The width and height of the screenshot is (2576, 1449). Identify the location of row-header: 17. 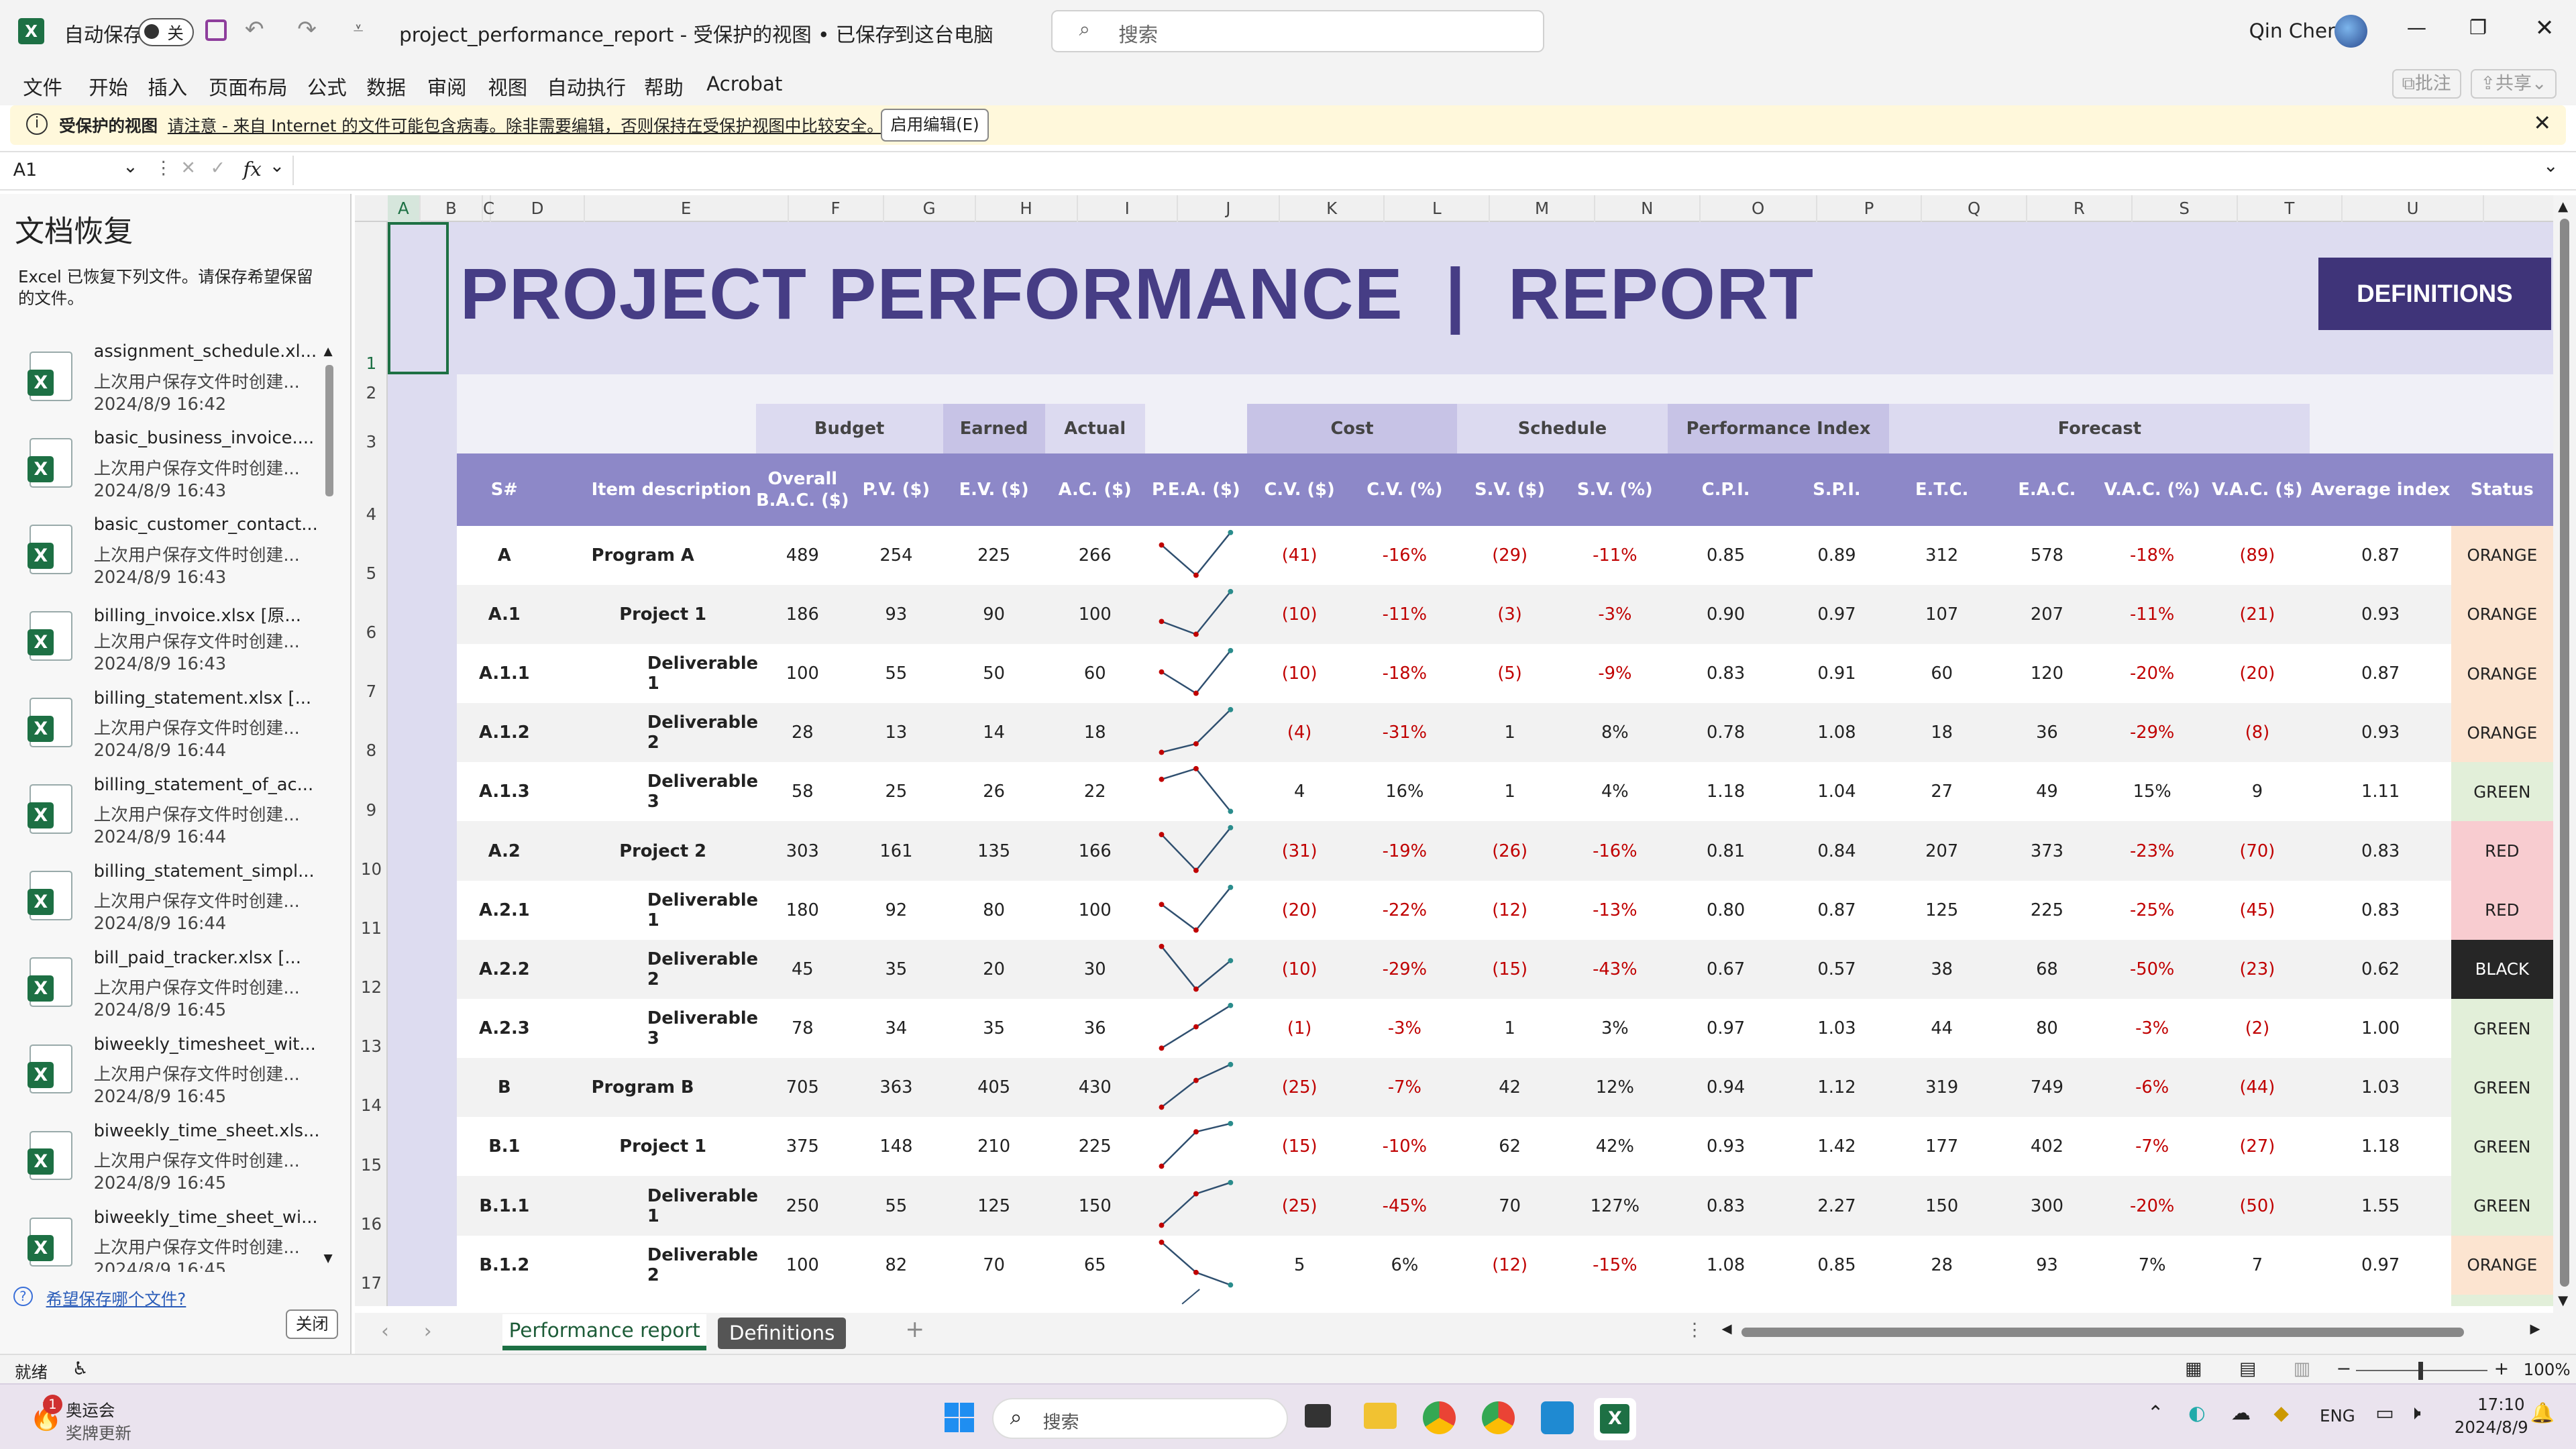
(371, 1284).